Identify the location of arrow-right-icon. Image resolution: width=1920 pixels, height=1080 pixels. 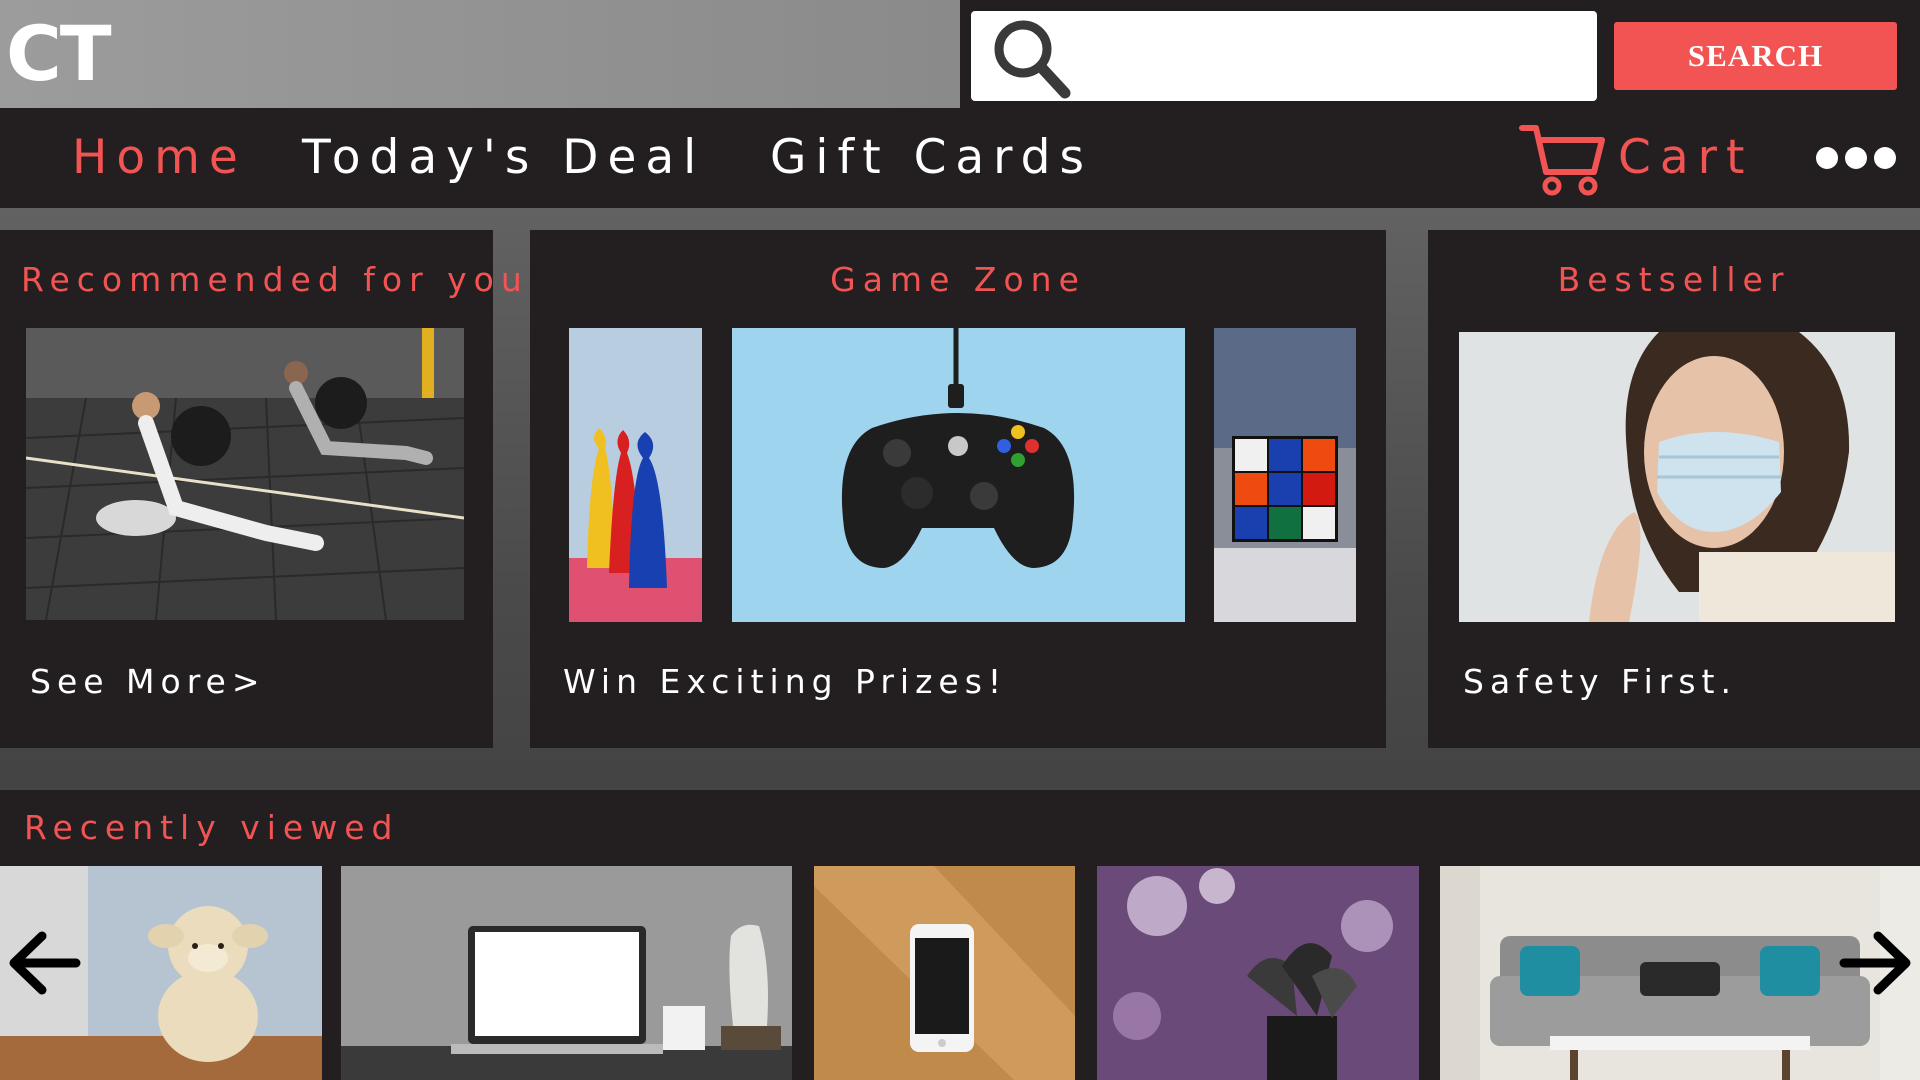
(1876, 963).